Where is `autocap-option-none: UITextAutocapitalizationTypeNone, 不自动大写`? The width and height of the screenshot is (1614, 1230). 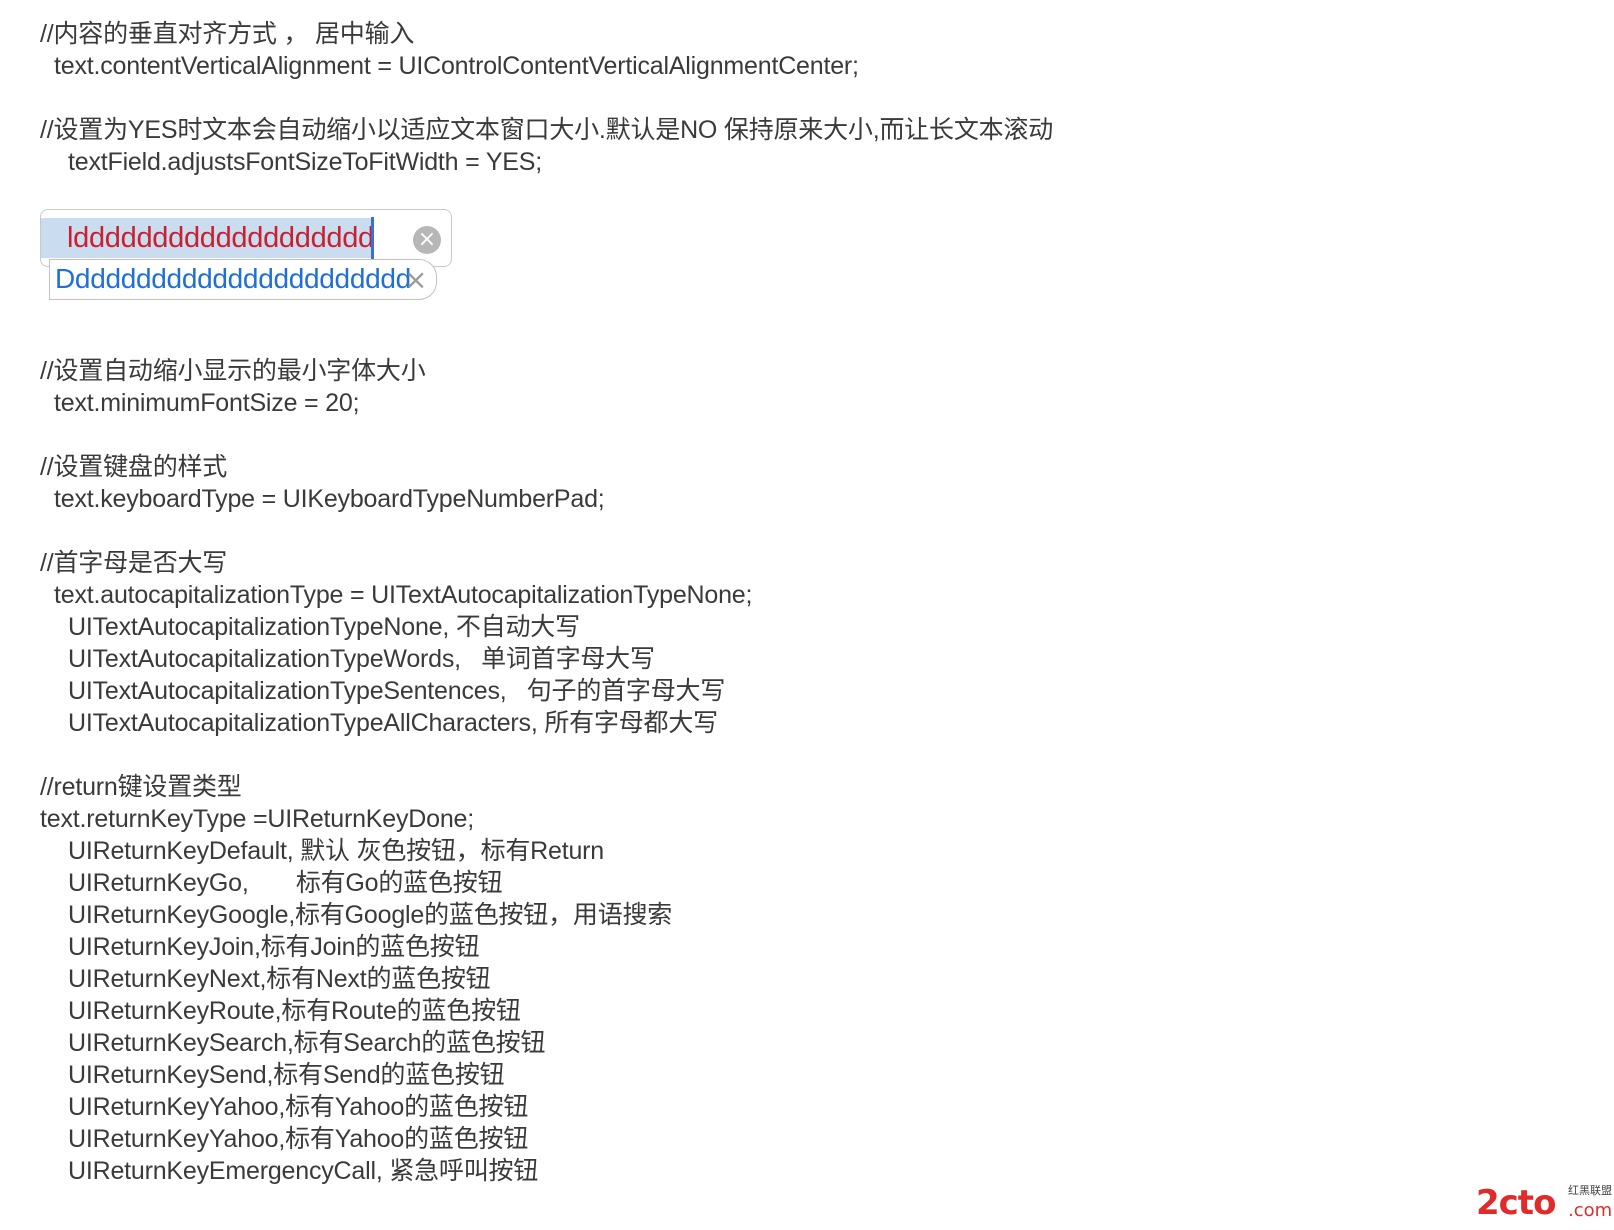
autocap-option-none: UITextAutocapitalizationTypeNone, 不自动大写 is located at coordinates (324, 627).